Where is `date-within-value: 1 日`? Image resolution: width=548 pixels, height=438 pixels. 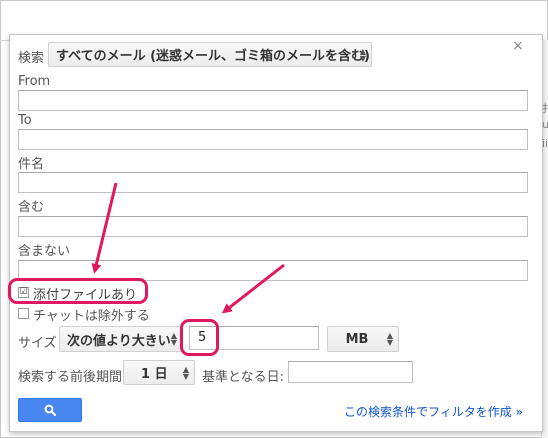
date-within-value: 1 日 is located at coordinates (154, 374).